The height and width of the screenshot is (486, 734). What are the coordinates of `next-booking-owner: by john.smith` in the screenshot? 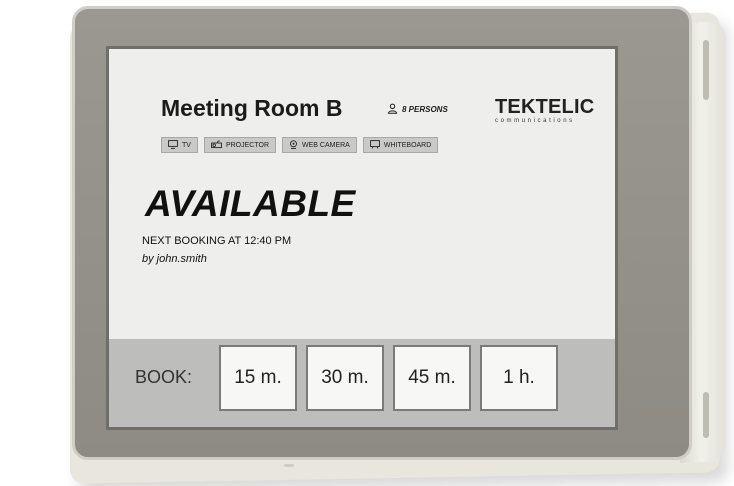 It's located at (174, 259).